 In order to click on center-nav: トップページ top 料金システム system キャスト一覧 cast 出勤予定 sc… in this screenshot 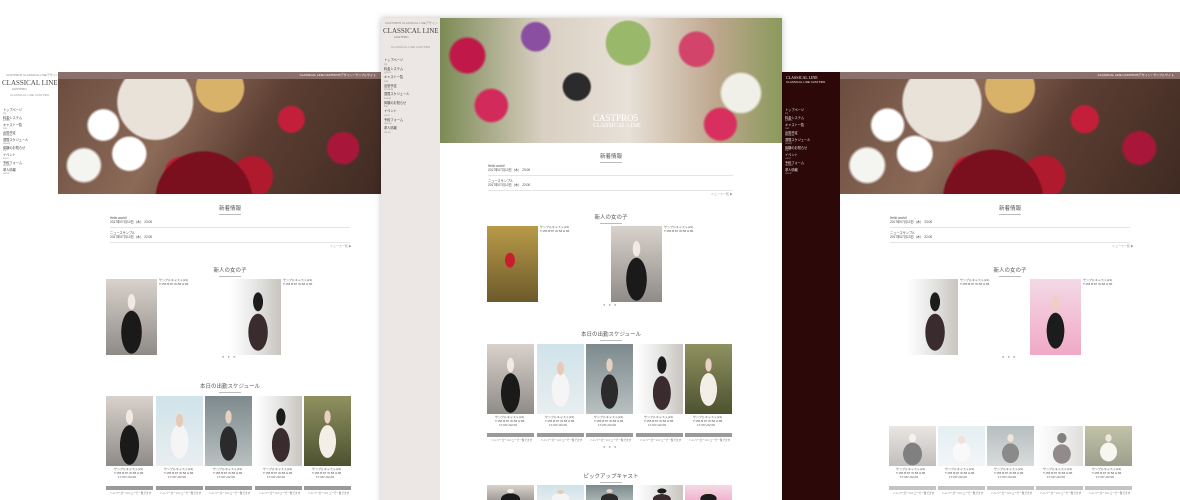, I will do `click(396, 96)`.